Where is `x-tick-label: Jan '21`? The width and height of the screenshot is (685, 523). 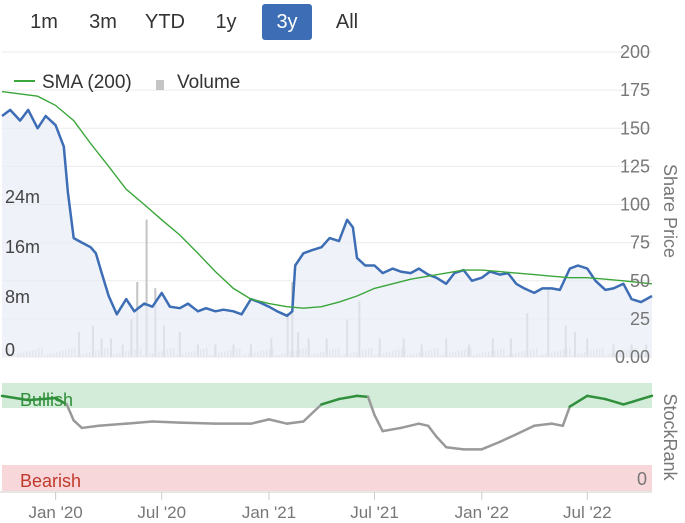
x-tick-label: Jan '21 is located at coordinates (269, 512).